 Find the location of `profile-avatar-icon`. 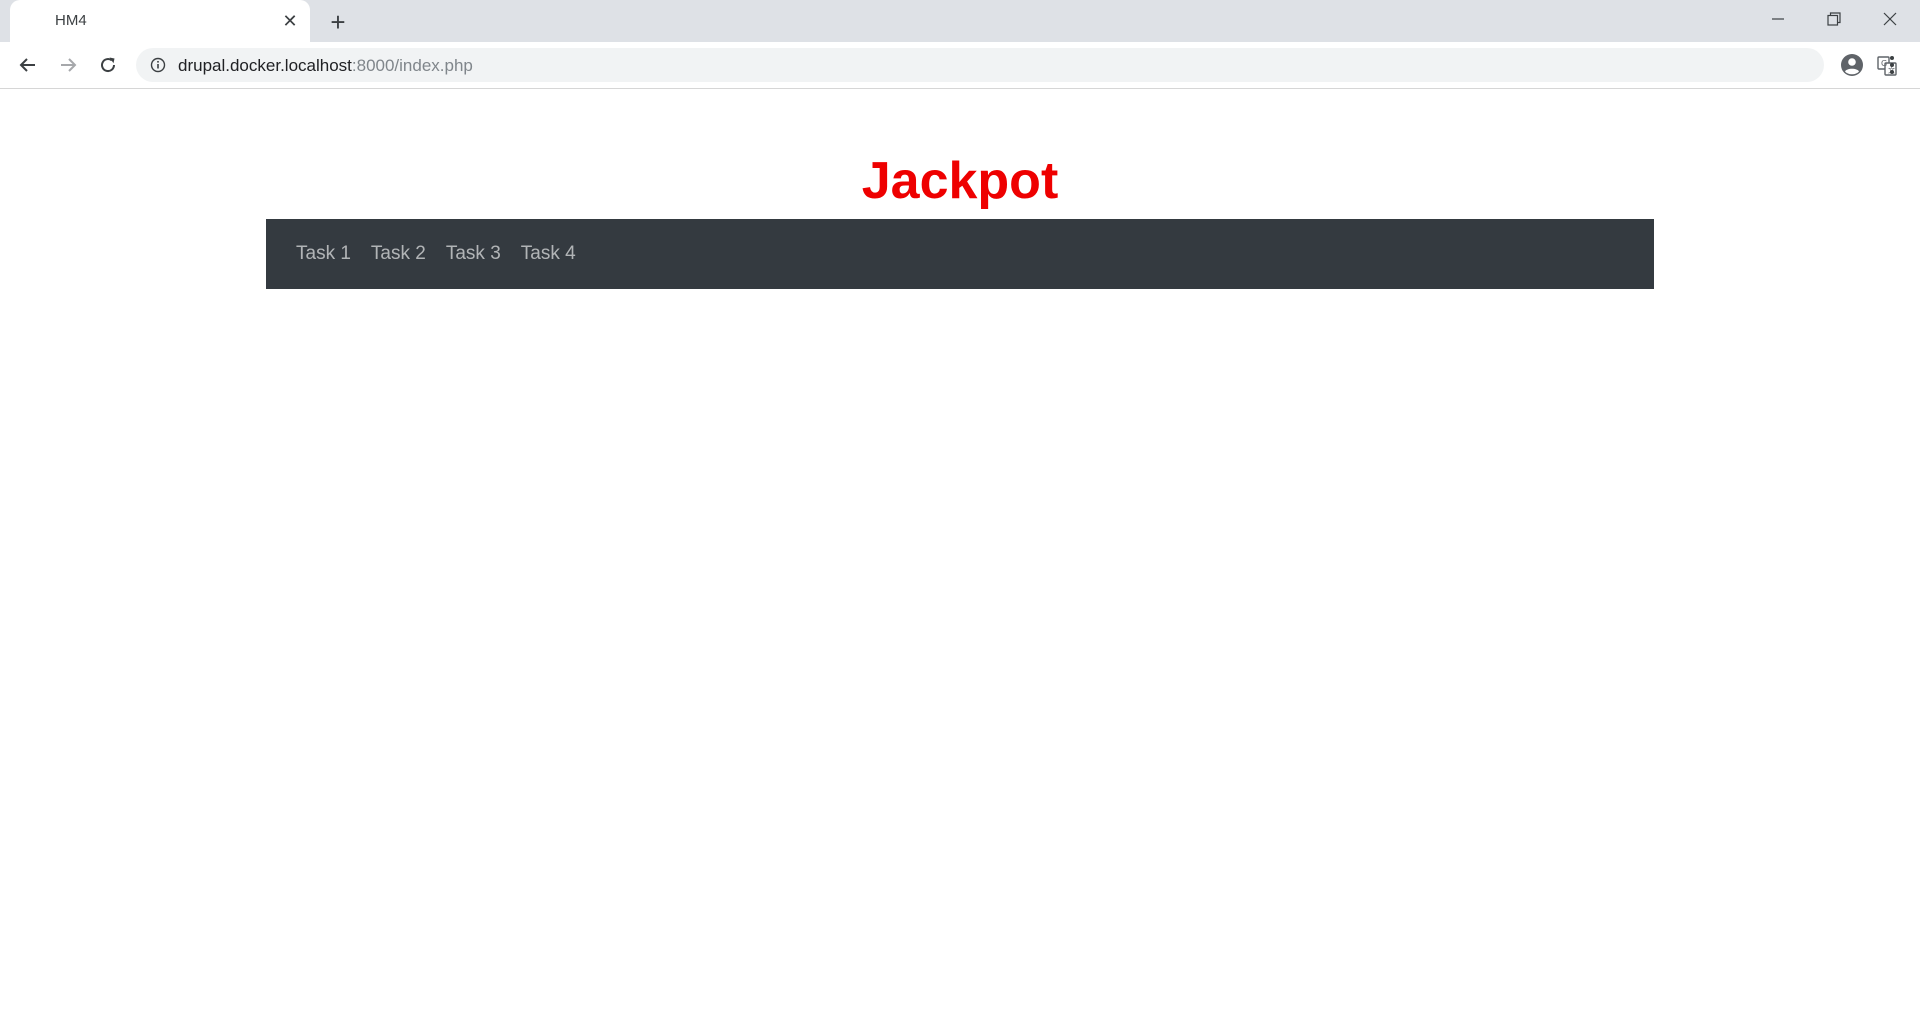

profile-avatar-icon is located at coordinates (1852, 65).